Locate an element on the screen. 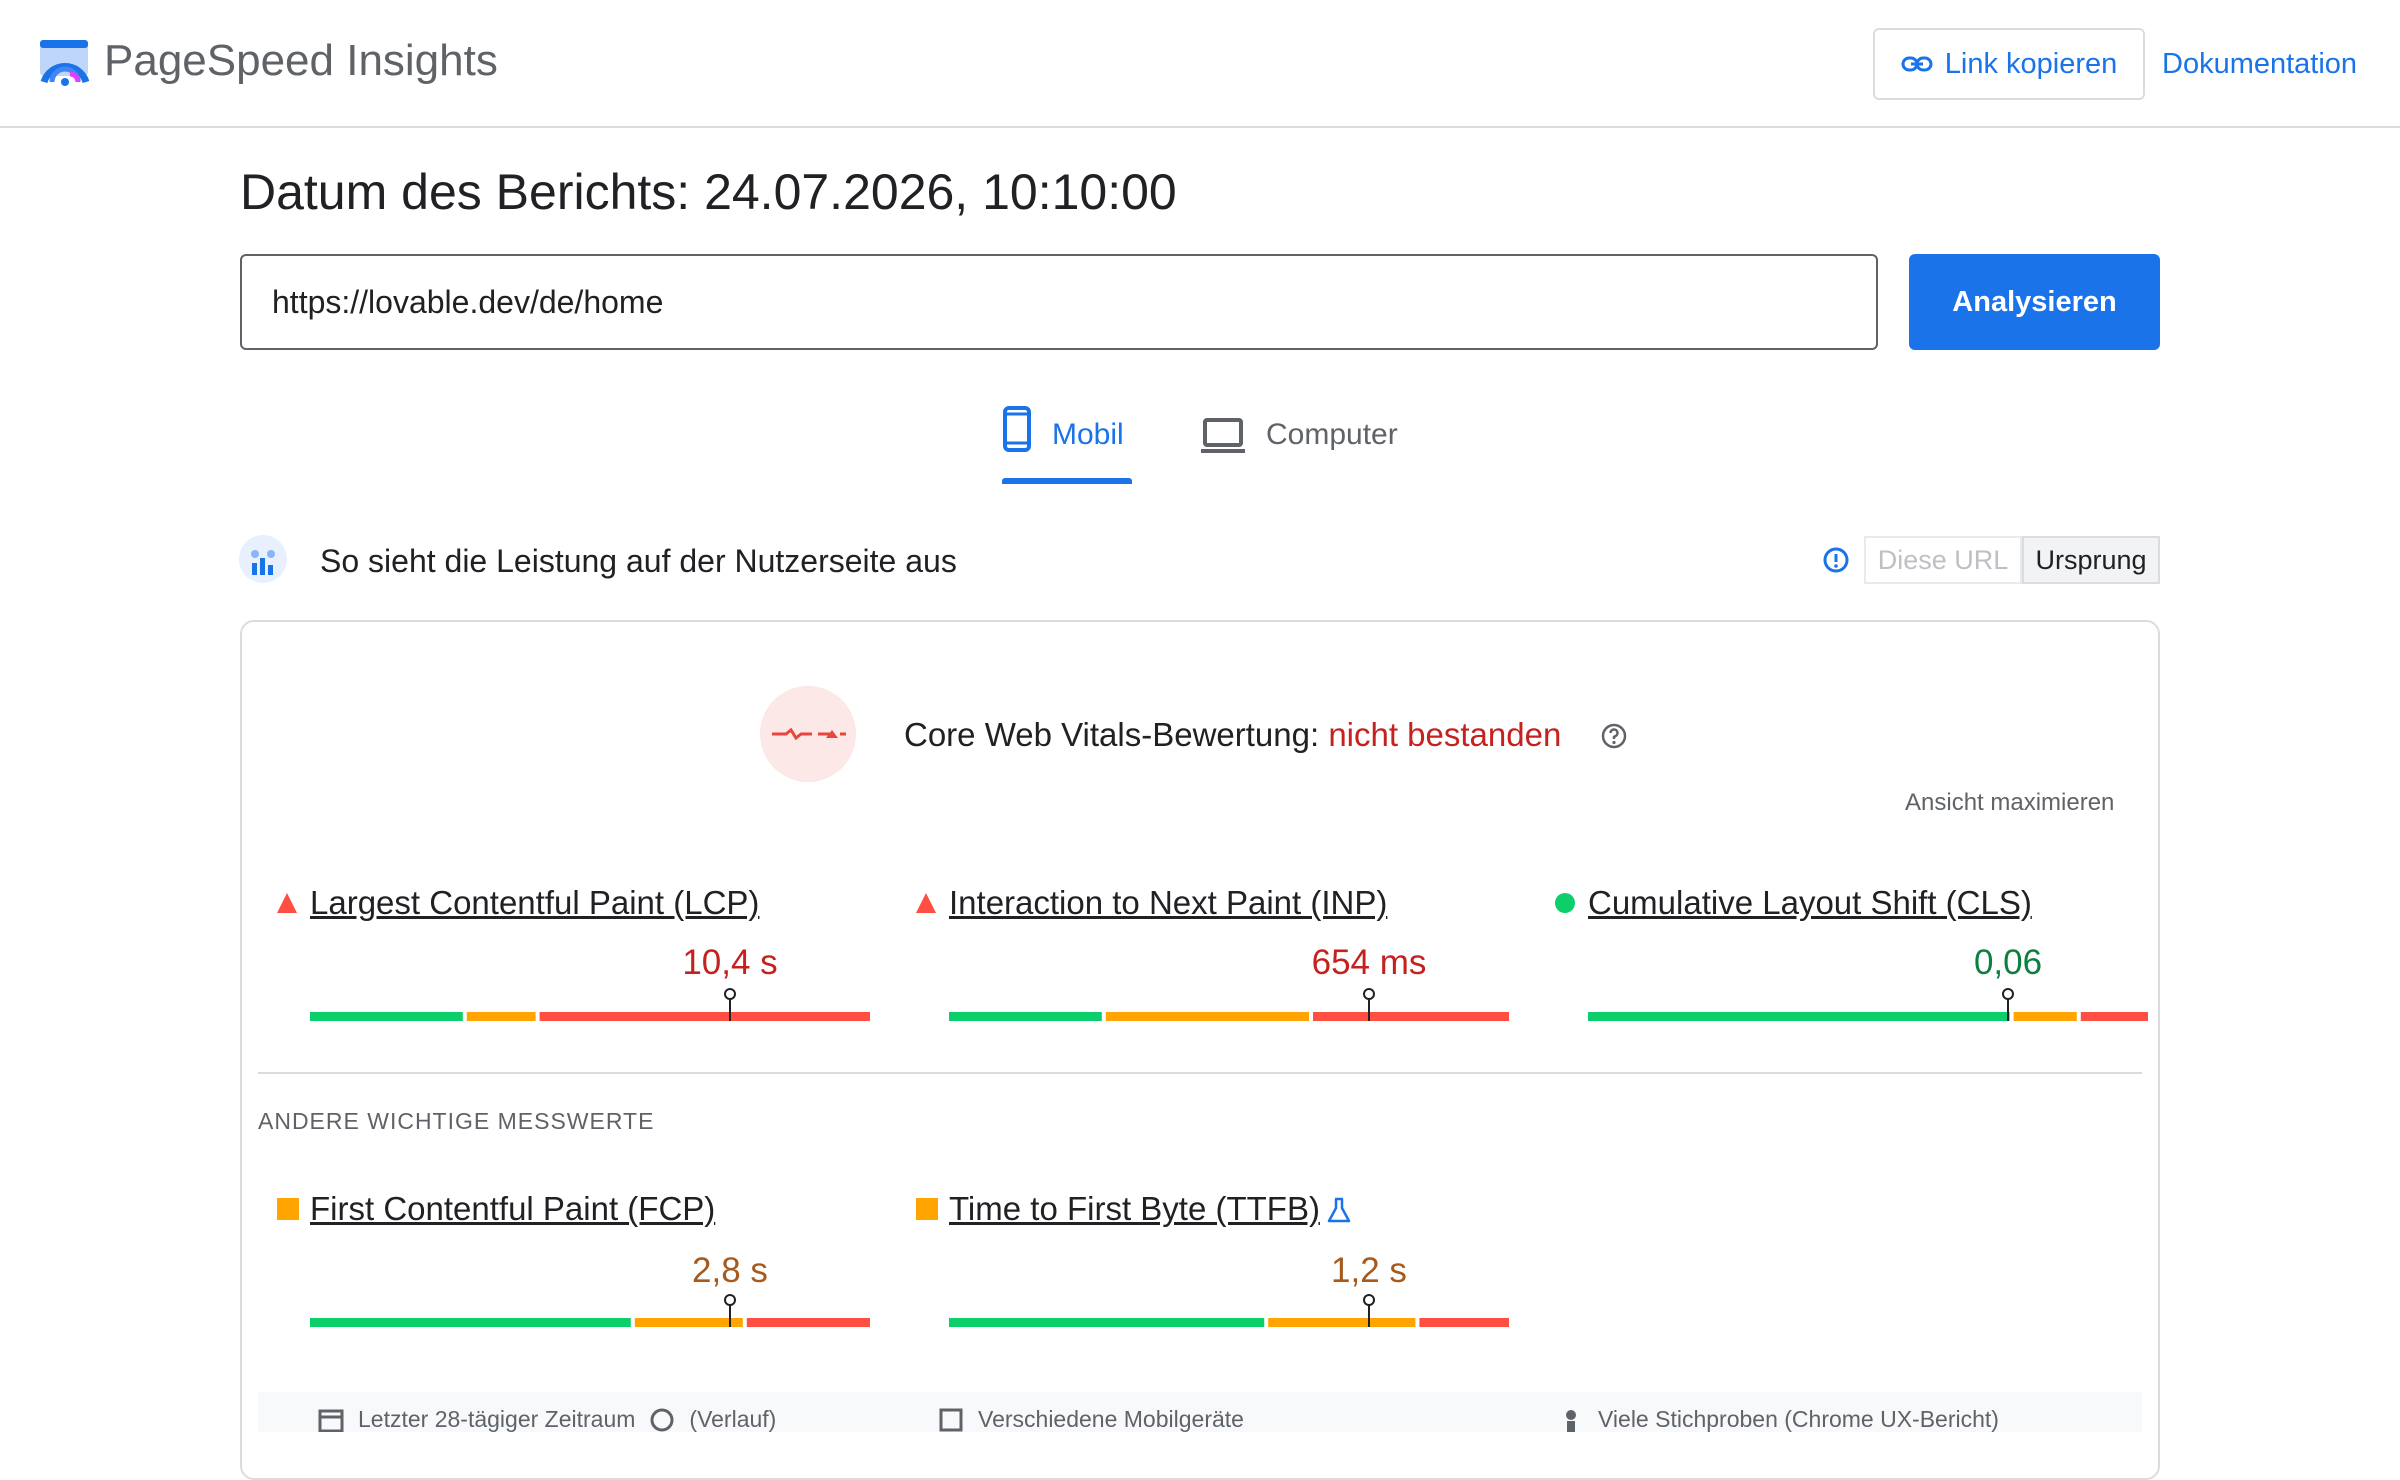 The width and height of the screenshot is (2400, 1480). metric-cls-distribution-bar is located at coordinates (1868, 1004).